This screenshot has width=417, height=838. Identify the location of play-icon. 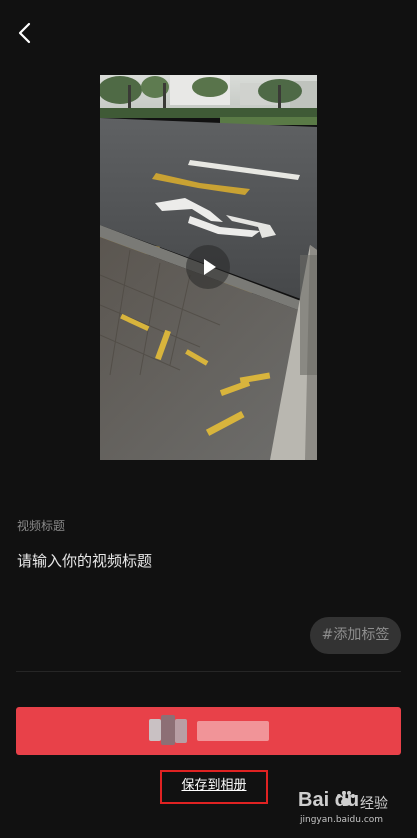
(210, 267).